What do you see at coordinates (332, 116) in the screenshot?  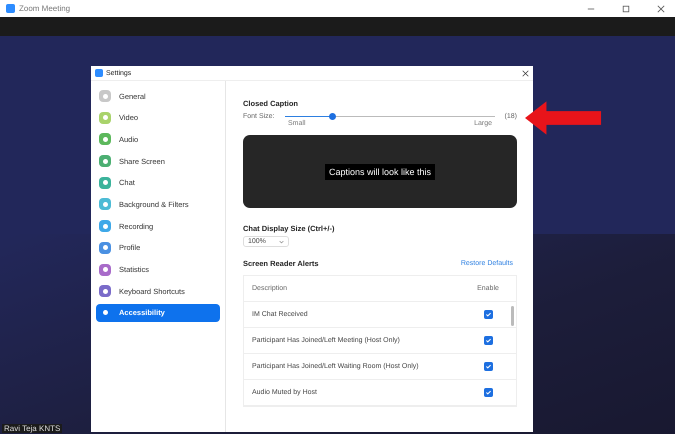 I see `slider-thumb` at bounding box center [332, 116].